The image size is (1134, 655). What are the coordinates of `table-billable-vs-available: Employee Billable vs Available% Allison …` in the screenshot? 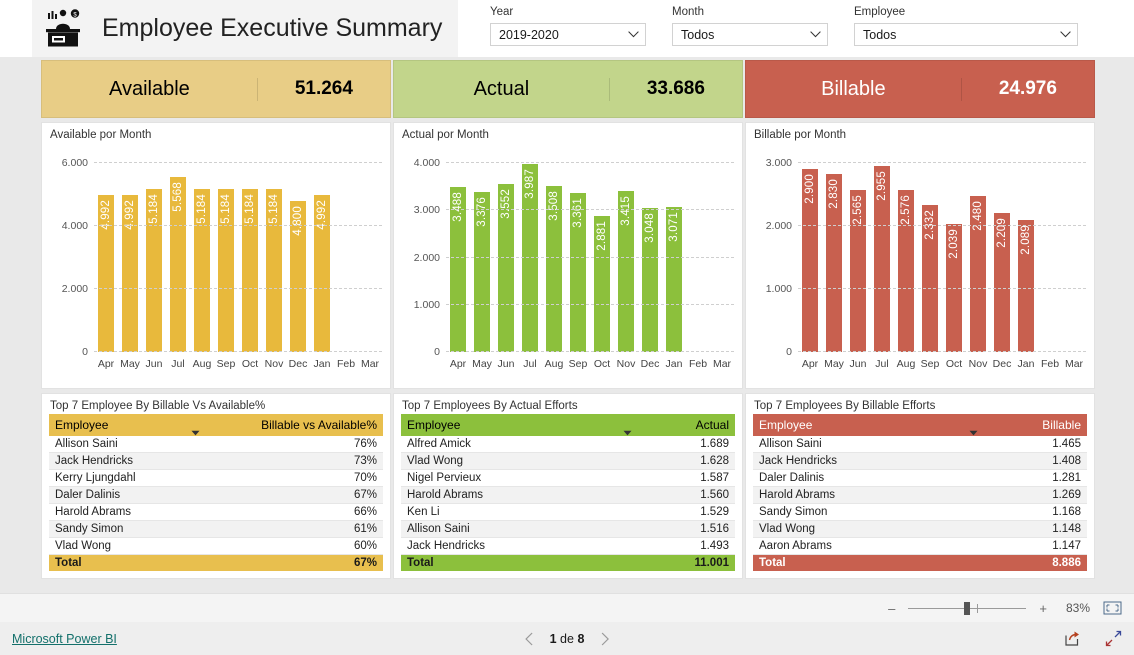 It's located at (216, 492).